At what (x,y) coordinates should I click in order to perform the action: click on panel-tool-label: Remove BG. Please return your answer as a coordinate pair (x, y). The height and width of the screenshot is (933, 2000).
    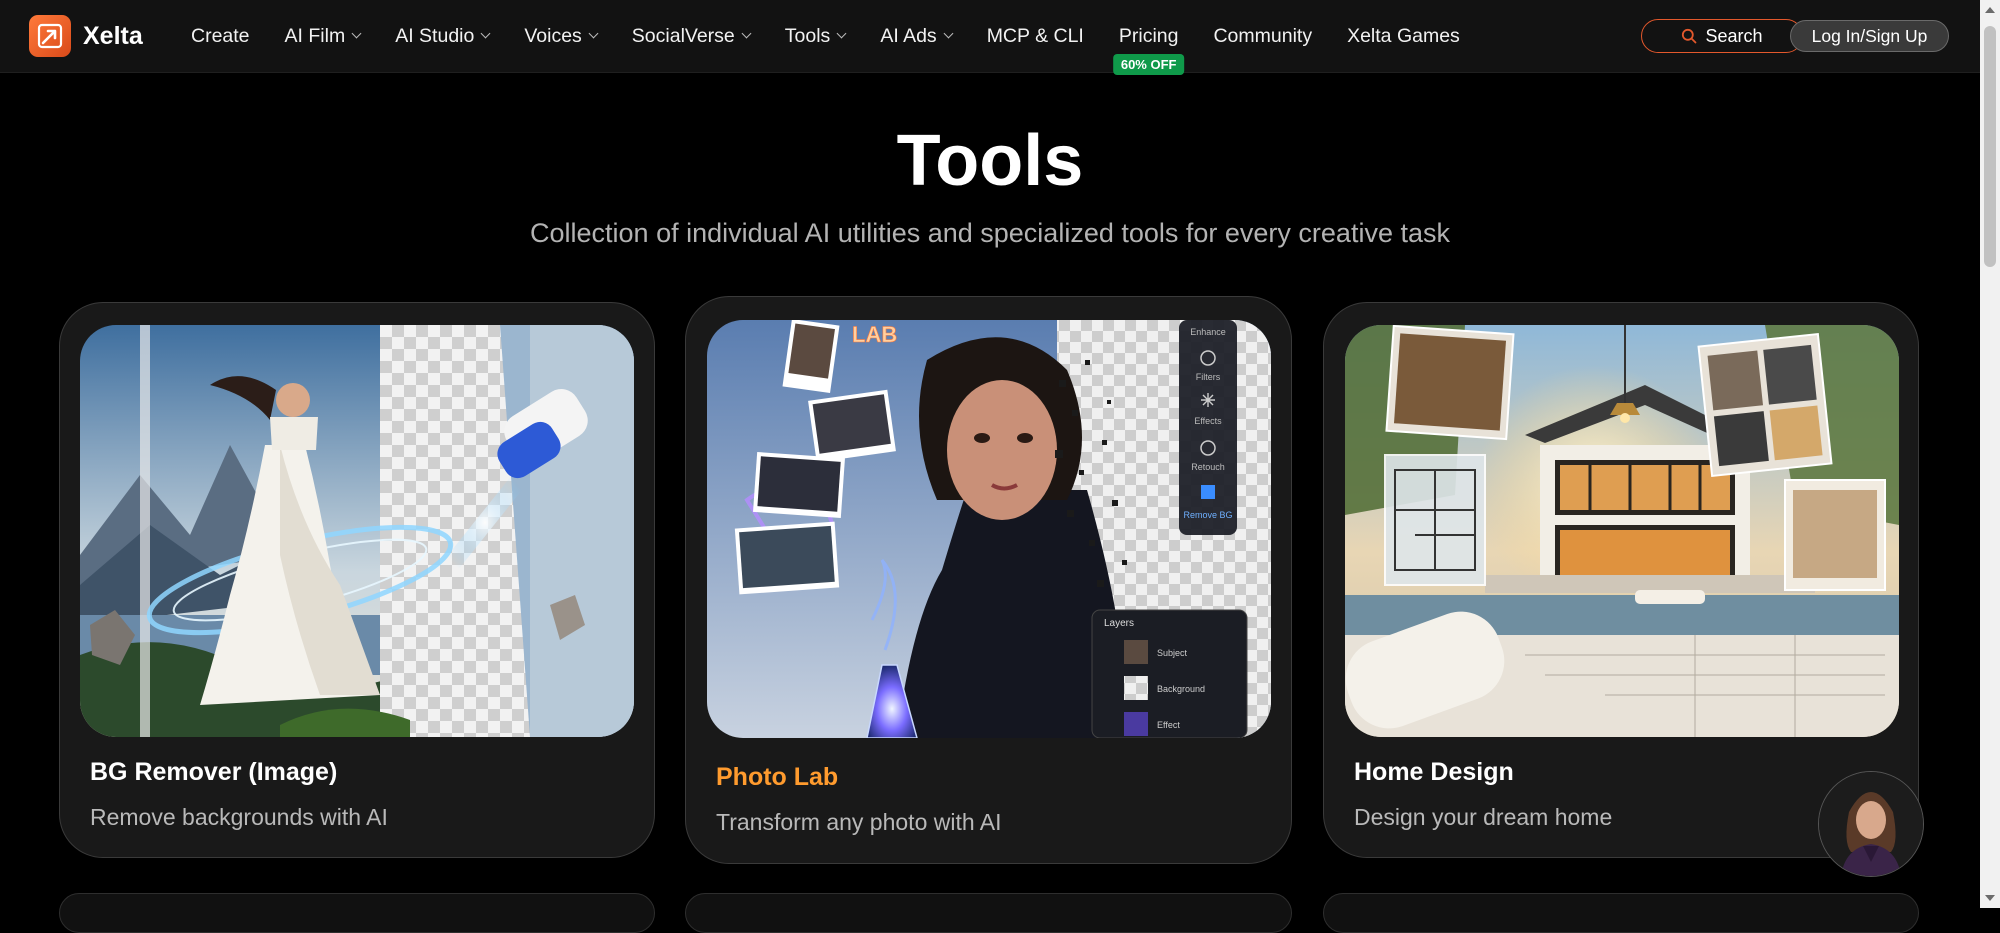
    Looking at the image, I should click on (1207, 515).